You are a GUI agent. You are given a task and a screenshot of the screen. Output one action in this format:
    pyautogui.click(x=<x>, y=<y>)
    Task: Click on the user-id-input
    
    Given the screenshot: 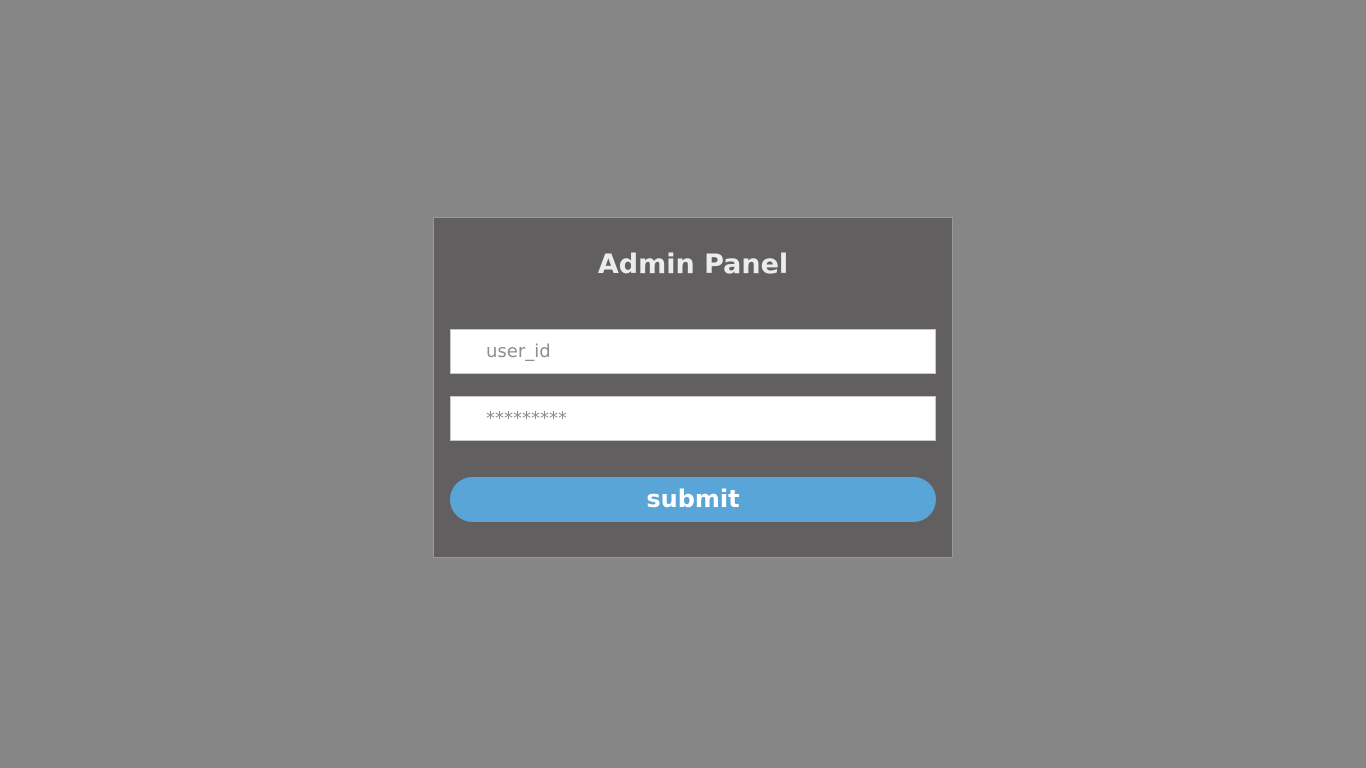 What is the action you would take?
    pyautogui.click(x=693, y=351)
    